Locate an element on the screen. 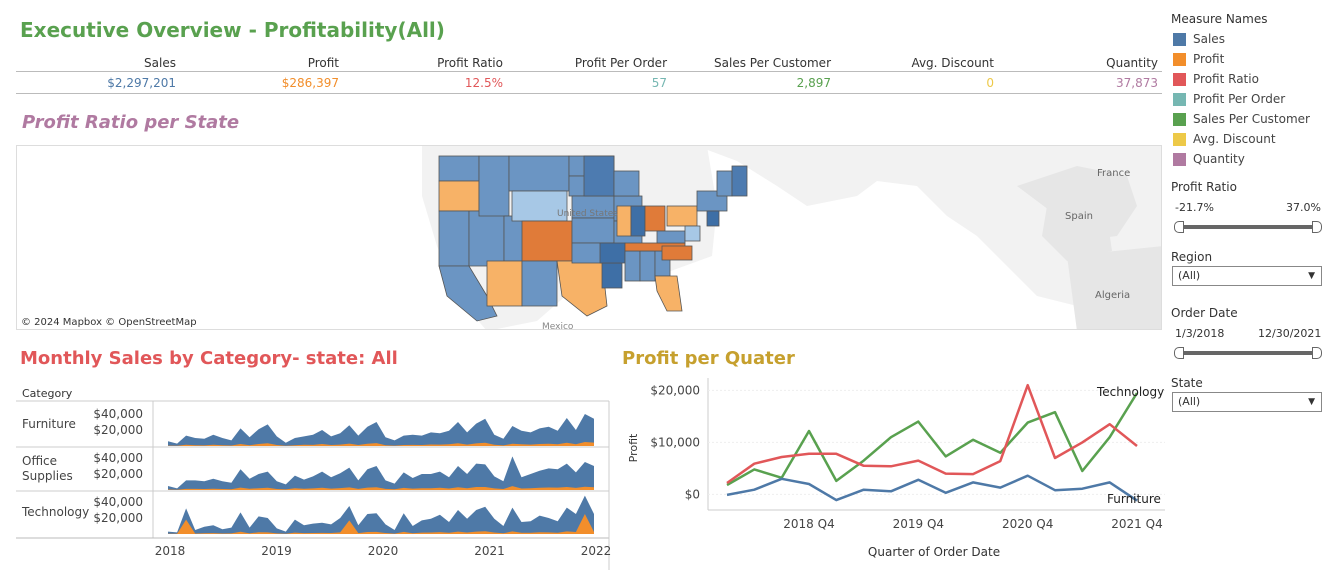 The image size is (1337, 576). order-date-slider-max-handle is located at coordinates (1317, 353).